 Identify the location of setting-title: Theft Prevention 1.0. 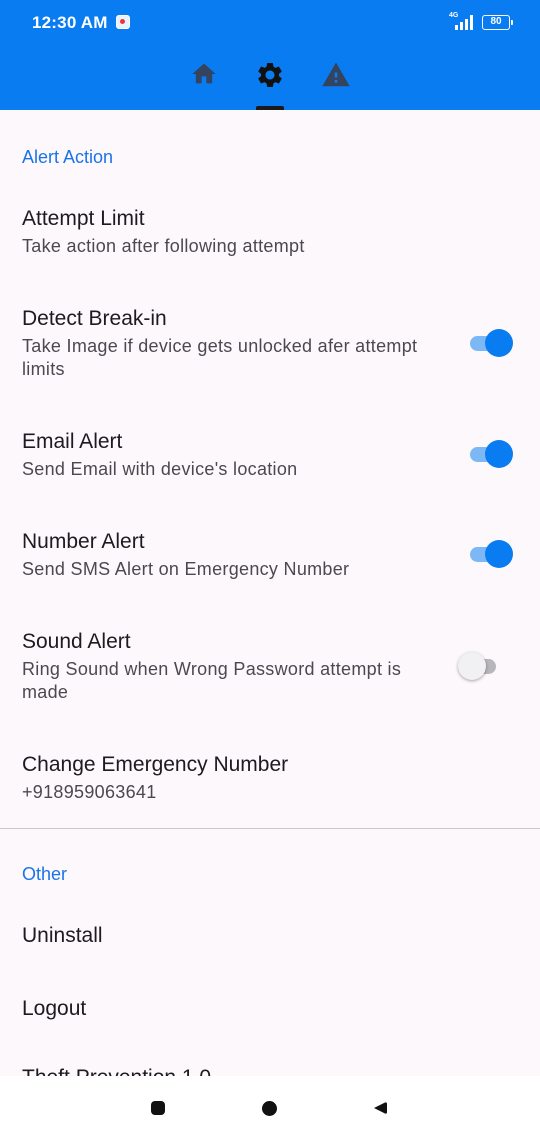
(116, 1071).